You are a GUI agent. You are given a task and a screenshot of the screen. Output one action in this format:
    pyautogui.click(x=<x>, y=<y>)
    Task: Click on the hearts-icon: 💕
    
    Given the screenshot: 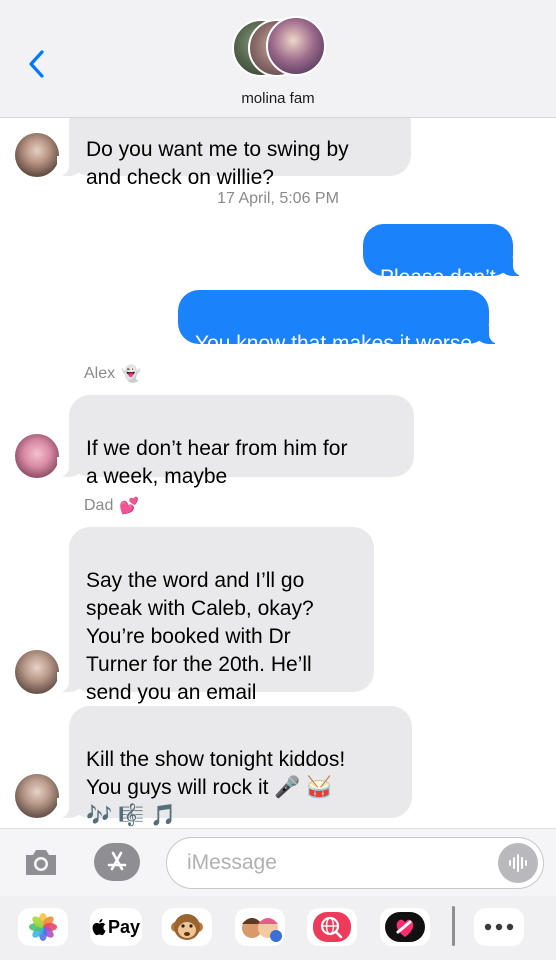 What is the action you would take?
    pyautogui.click(x=129, y=506)
    